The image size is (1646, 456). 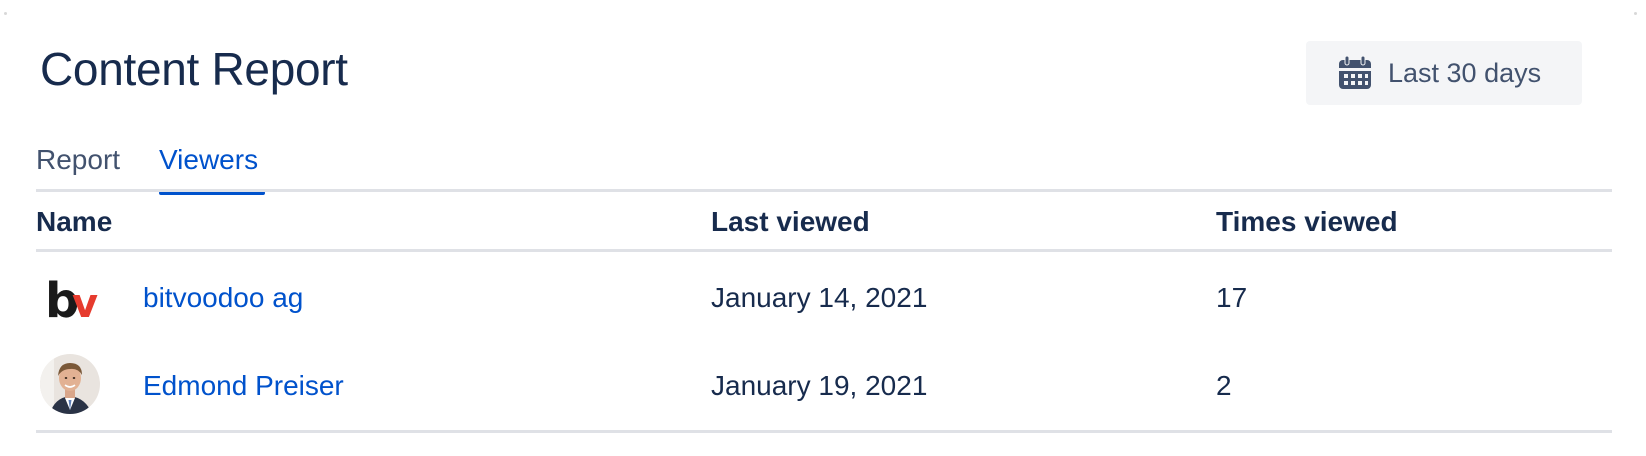 What do you see at coordinates (1224, 385) in the screenshot?
I see `times-viewed-count: 2` at bounding box center [1224, 385].